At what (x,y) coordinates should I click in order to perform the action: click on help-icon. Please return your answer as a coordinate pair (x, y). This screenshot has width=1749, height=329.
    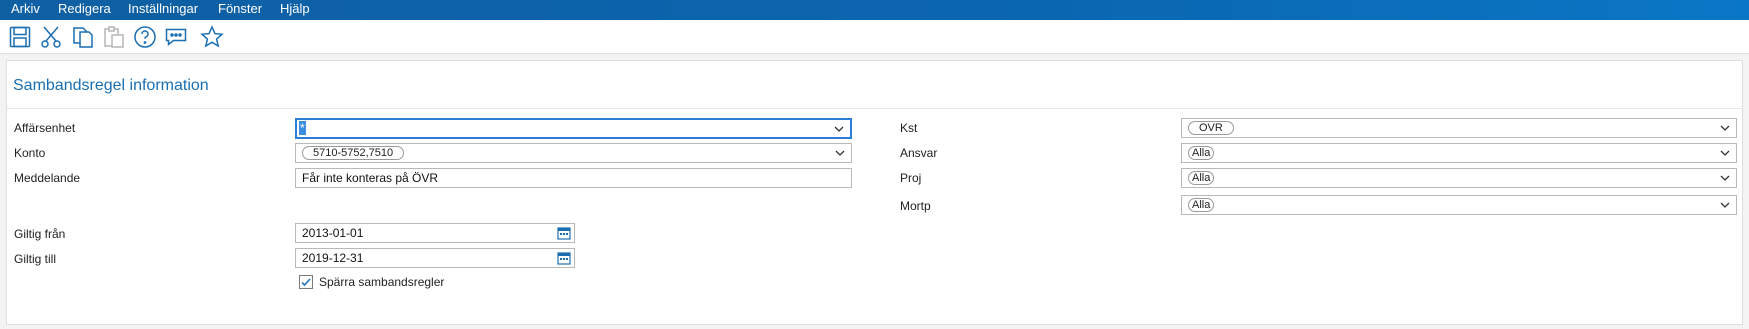
    Looking at the image, I should click on (145, 37).